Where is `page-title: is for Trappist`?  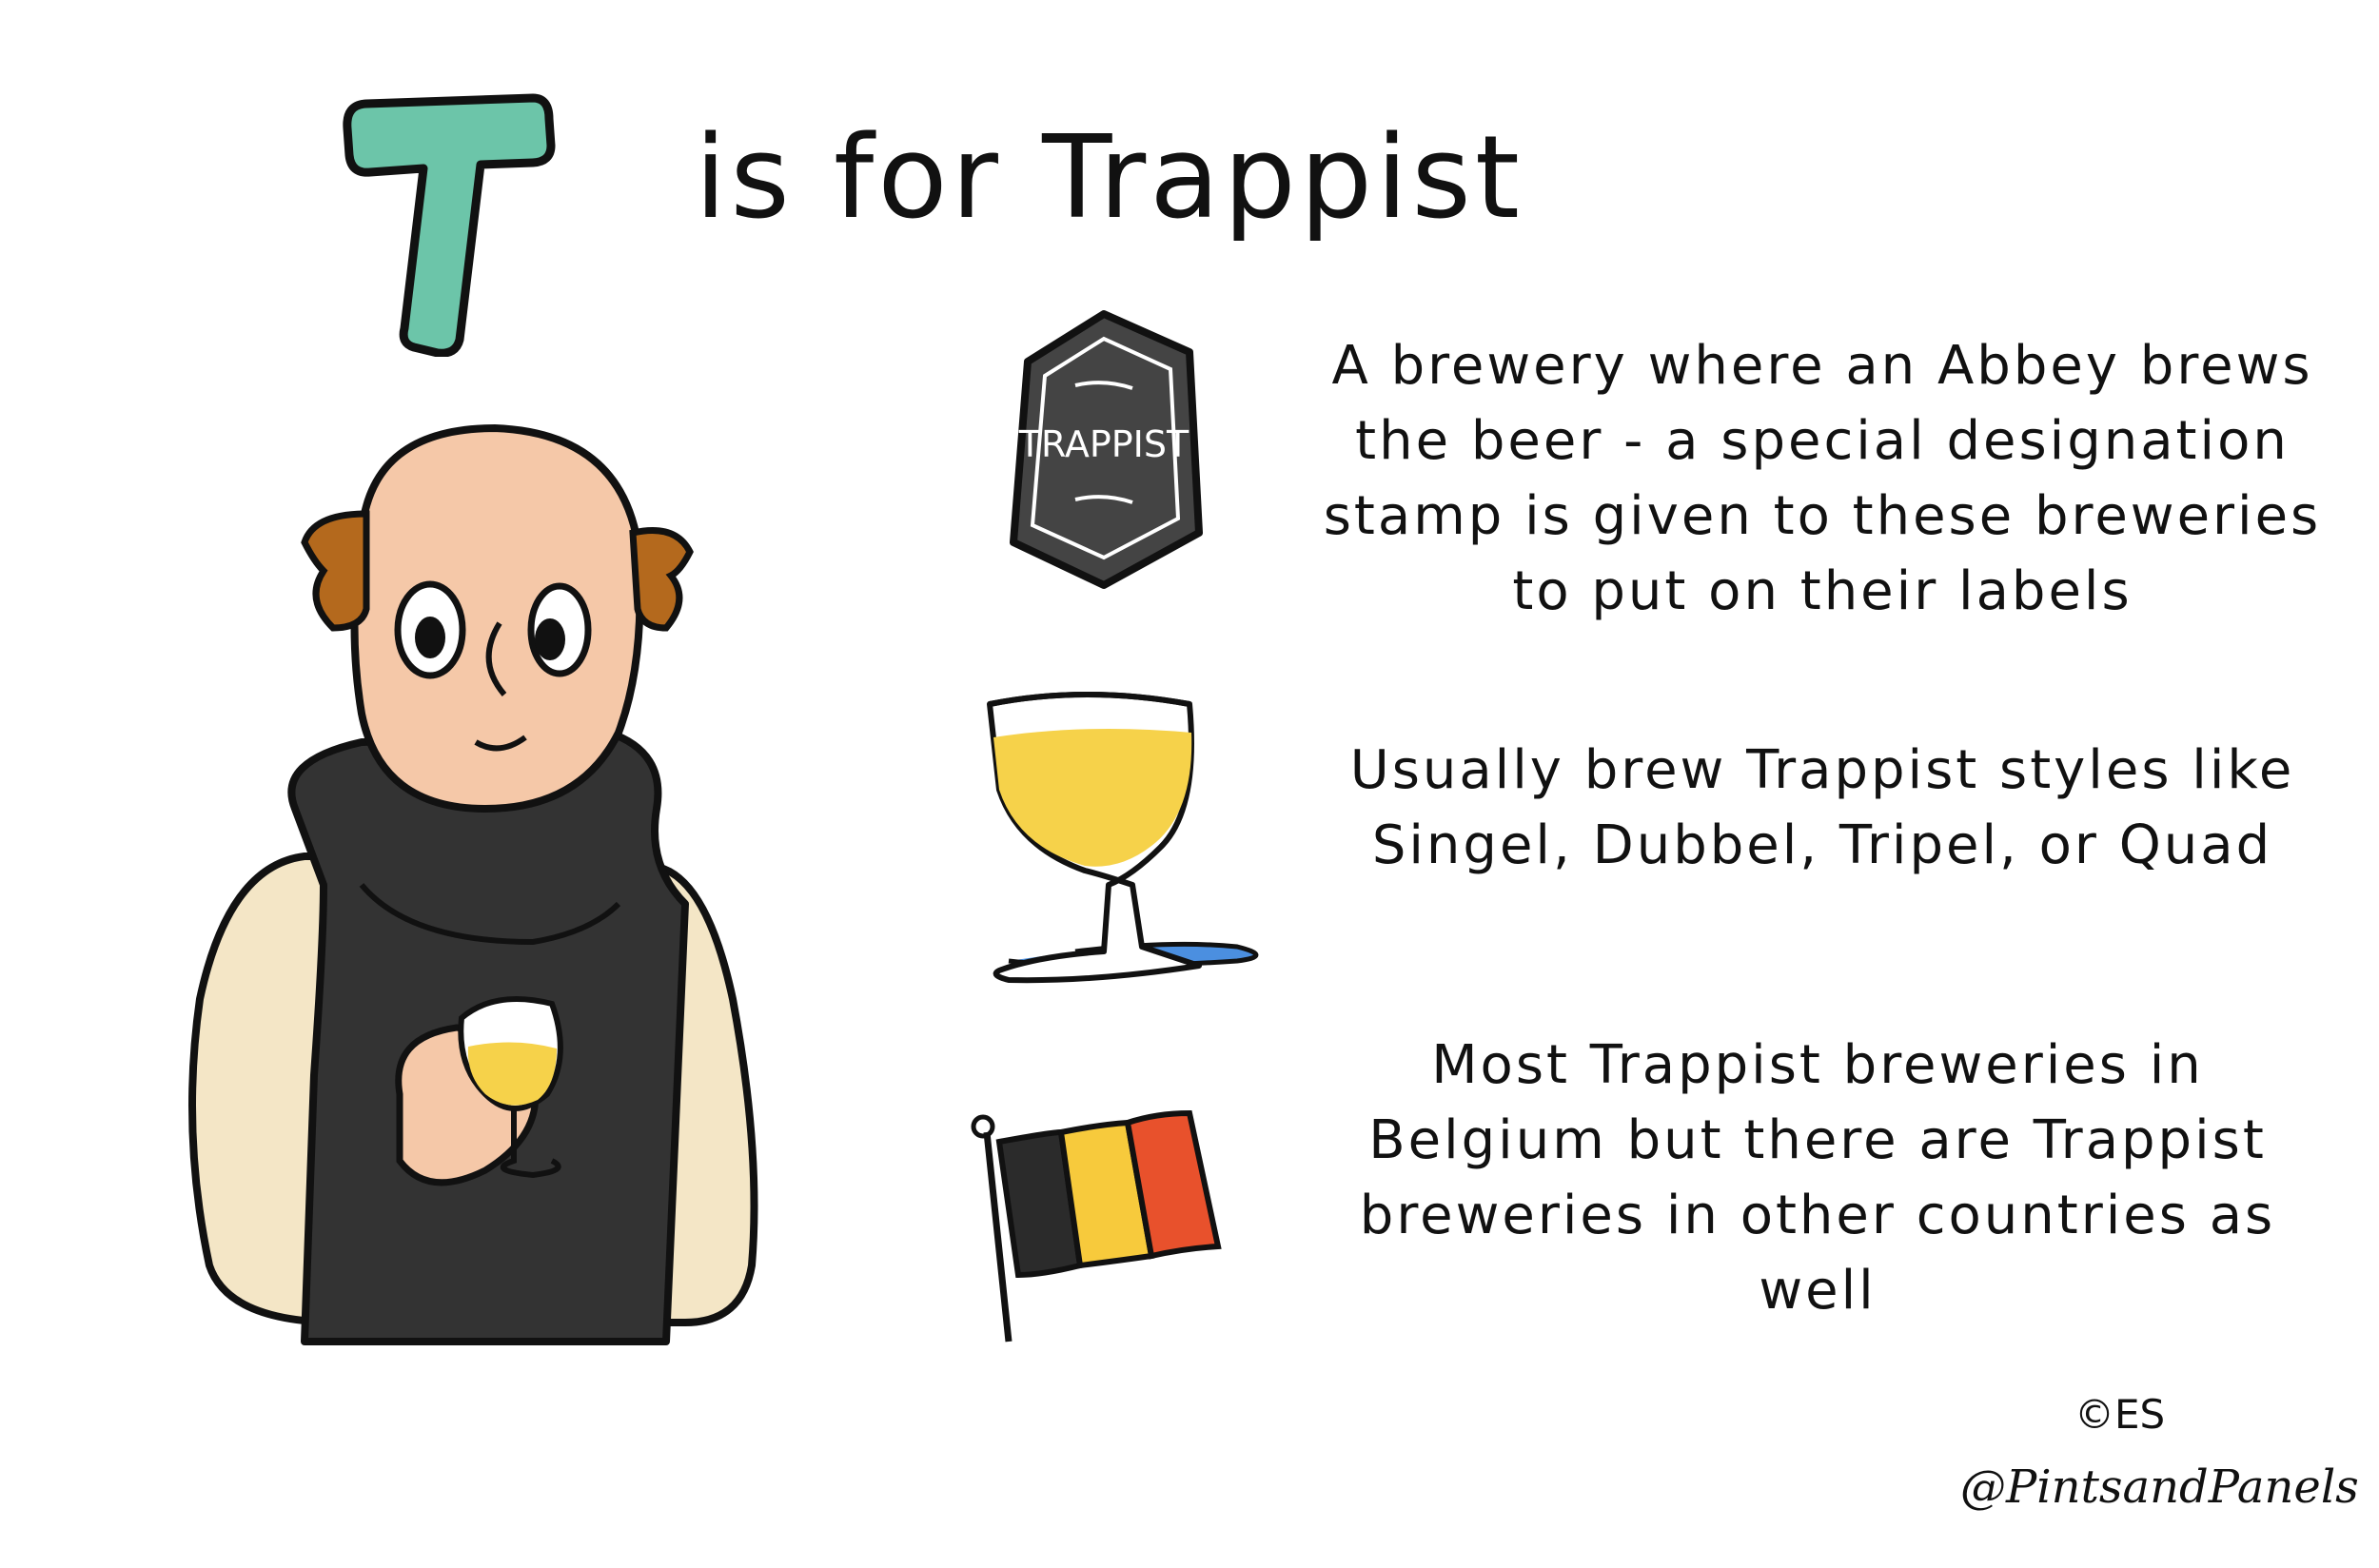
page-title: is for Trappist is located at coordinates (1109, 178).